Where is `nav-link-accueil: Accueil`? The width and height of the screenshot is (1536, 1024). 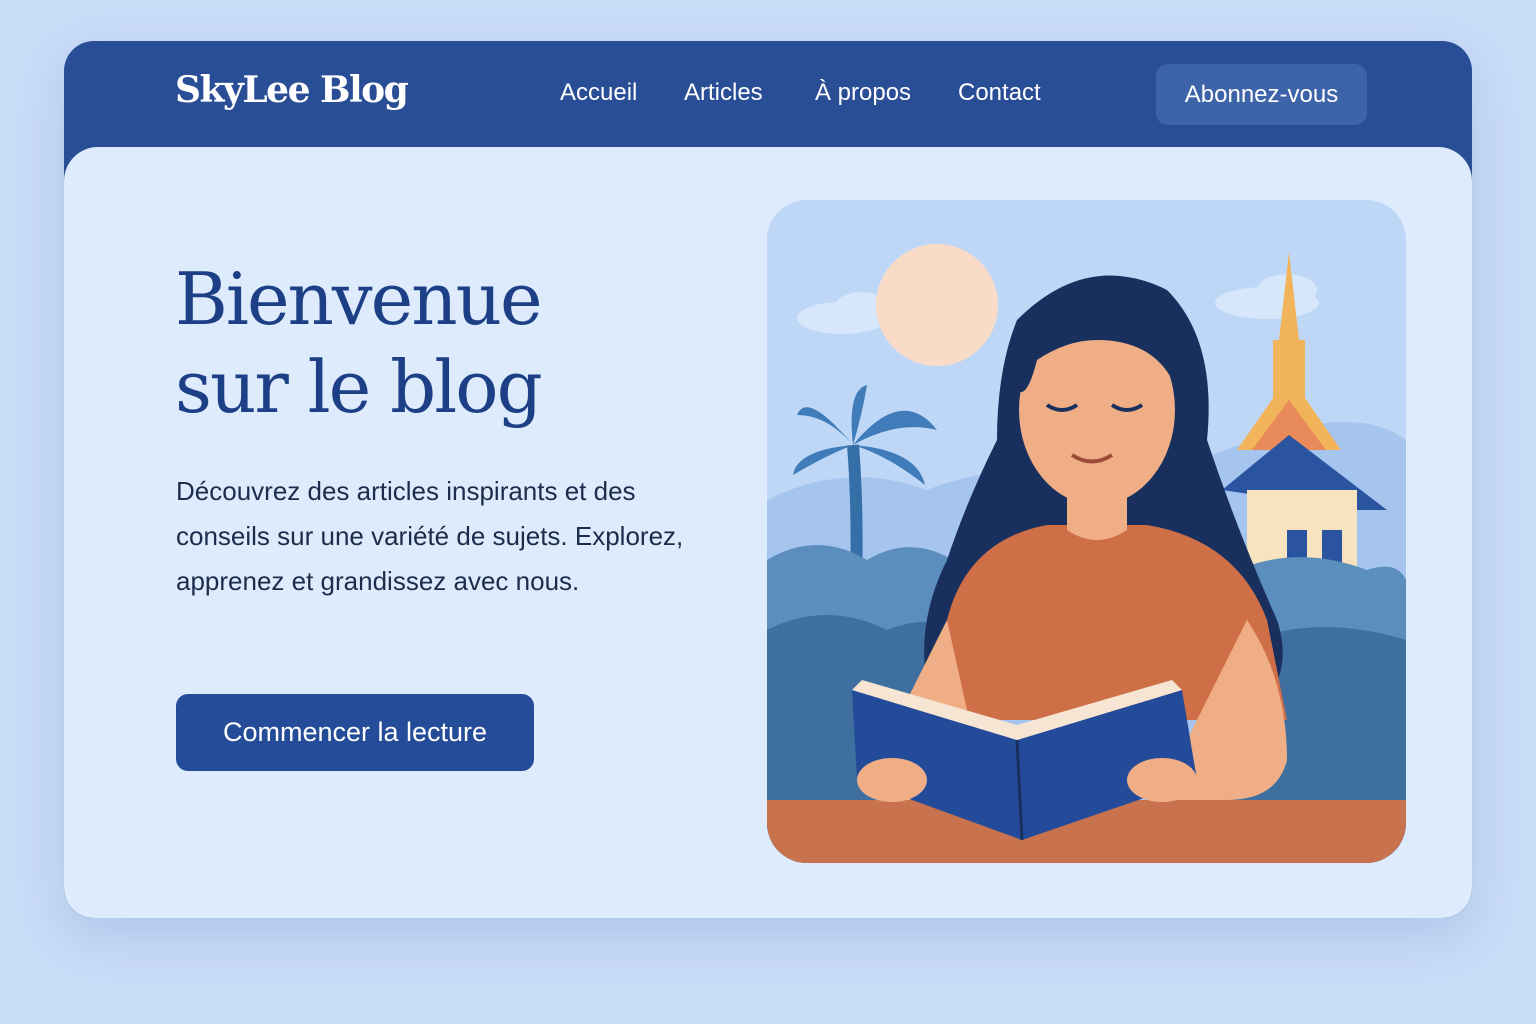
nav-link-accueil: Accueil is located at coordinates (598, 93).